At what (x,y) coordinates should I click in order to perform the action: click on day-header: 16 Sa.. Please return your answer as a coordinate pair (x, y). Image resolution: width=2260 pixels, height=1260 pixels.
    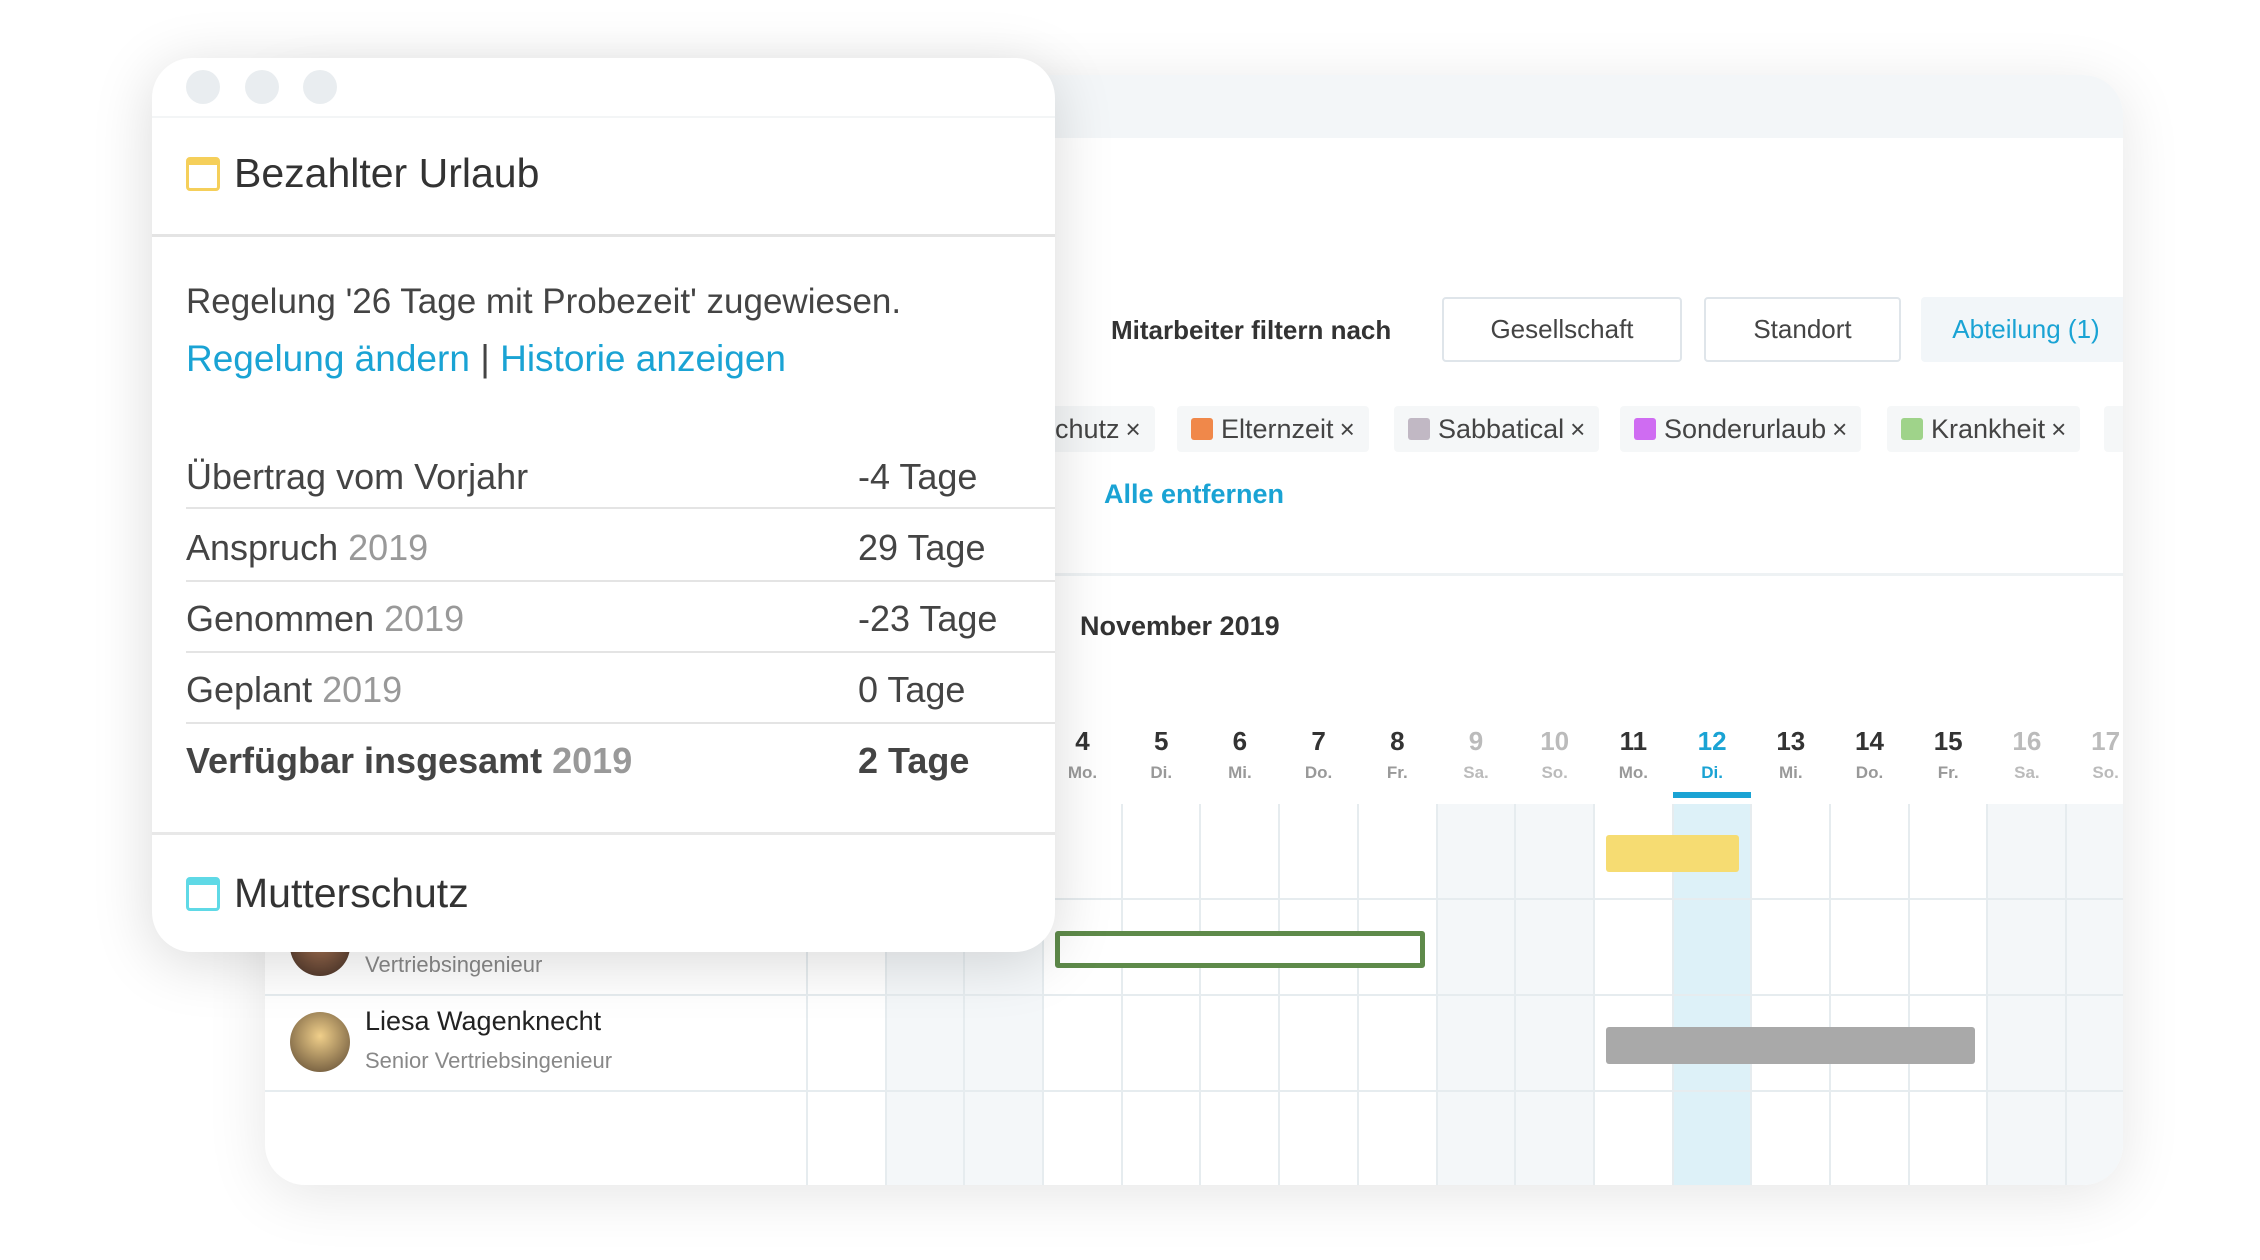
    Looking at the image, I should click on (2026, 754).